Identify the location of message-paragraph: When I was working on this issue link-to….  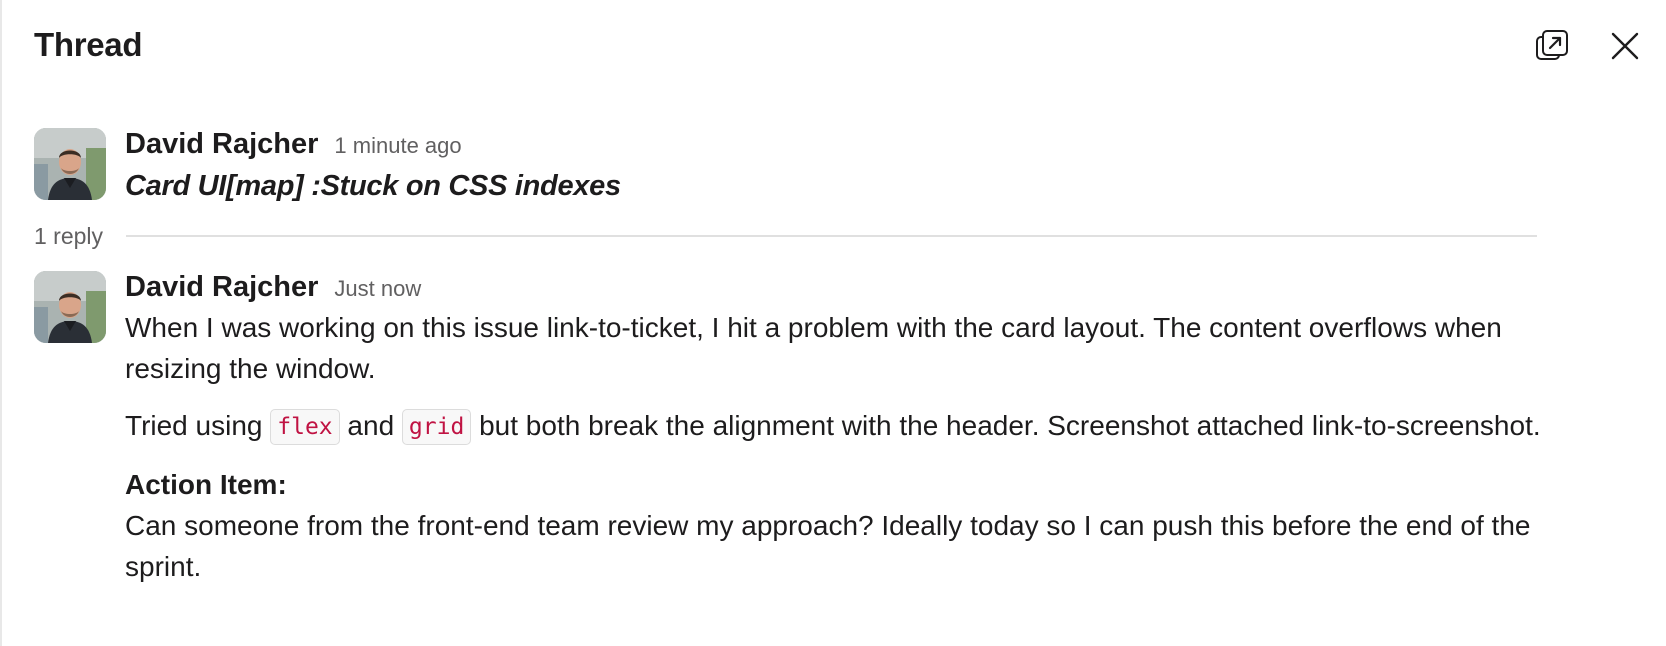
(813, 348).